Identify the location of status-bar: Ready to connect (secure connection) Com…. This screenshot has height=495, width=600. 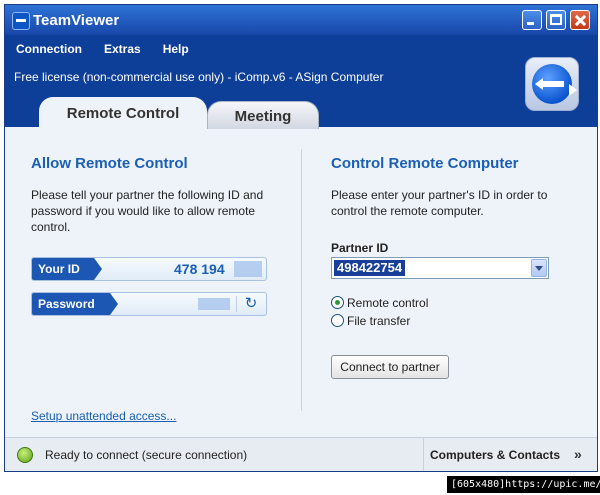
(301, 454).